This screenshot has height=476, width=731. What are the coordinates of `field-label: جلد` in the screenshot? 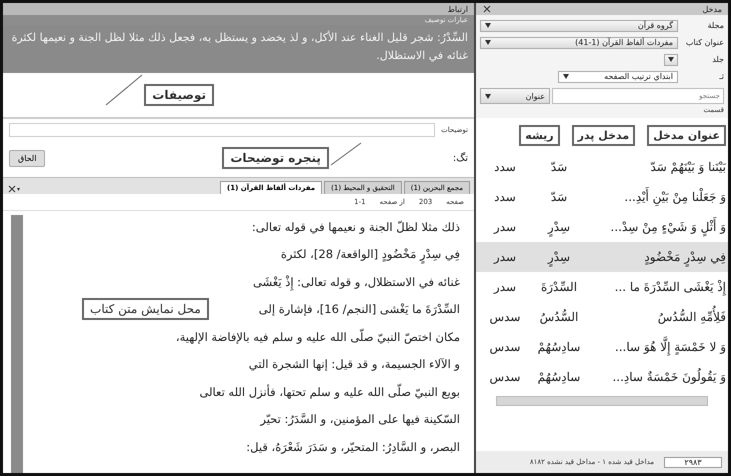 It's located at (717, 59).